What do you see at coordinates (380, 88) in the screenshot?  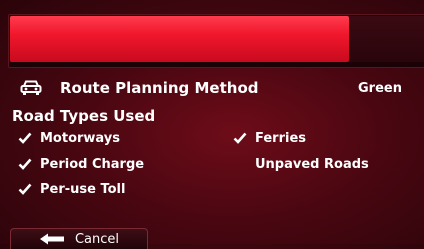 I see `route-planning-method-value: Green` at bounding box center [380, 88].